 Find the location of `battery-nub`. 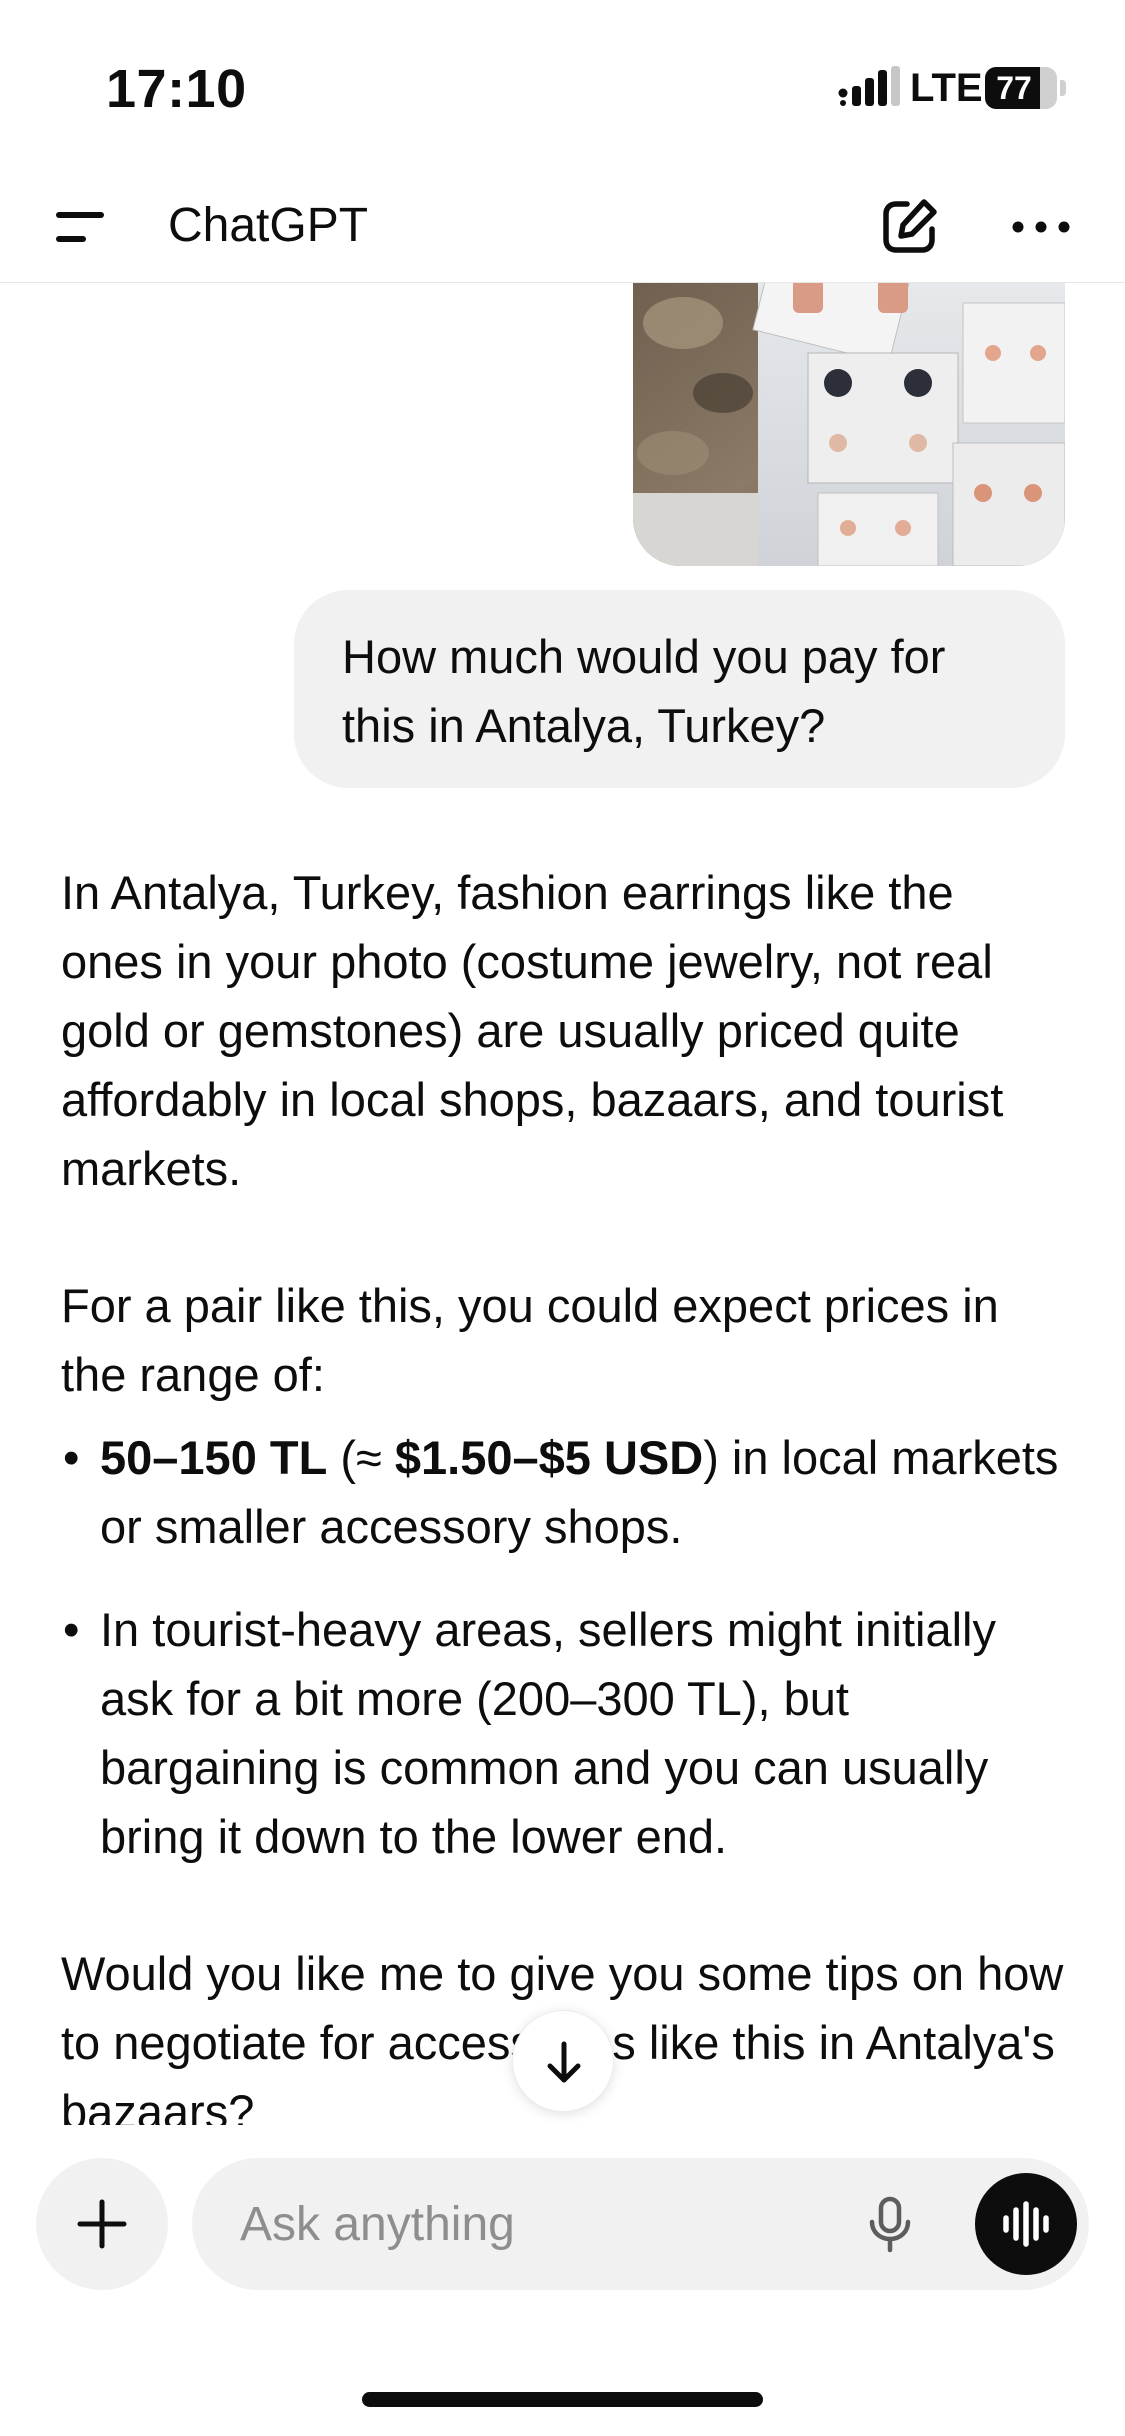

battery-nub is located at coordinates (1063, 88).